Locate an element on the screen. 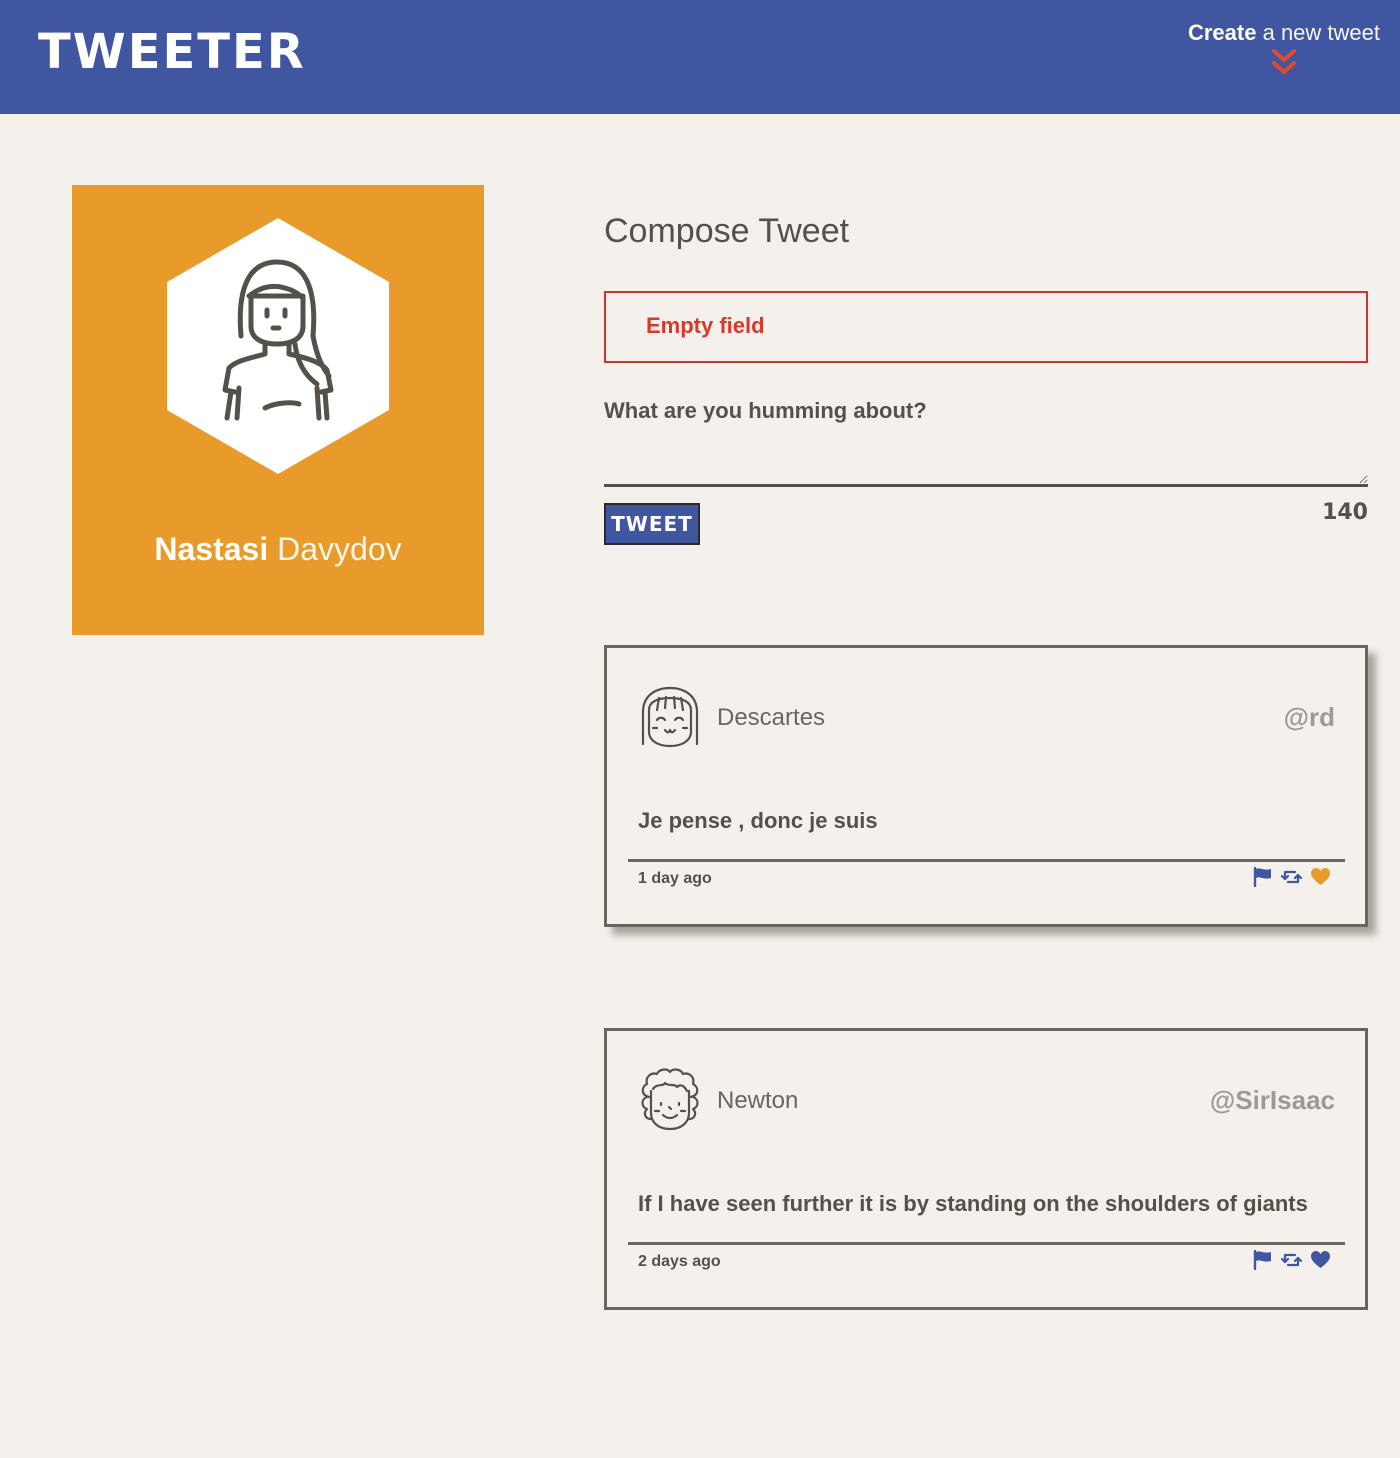 The image size is (1400, 1458). tweet-author-name: Descartes is located at coordinates (771, 718).